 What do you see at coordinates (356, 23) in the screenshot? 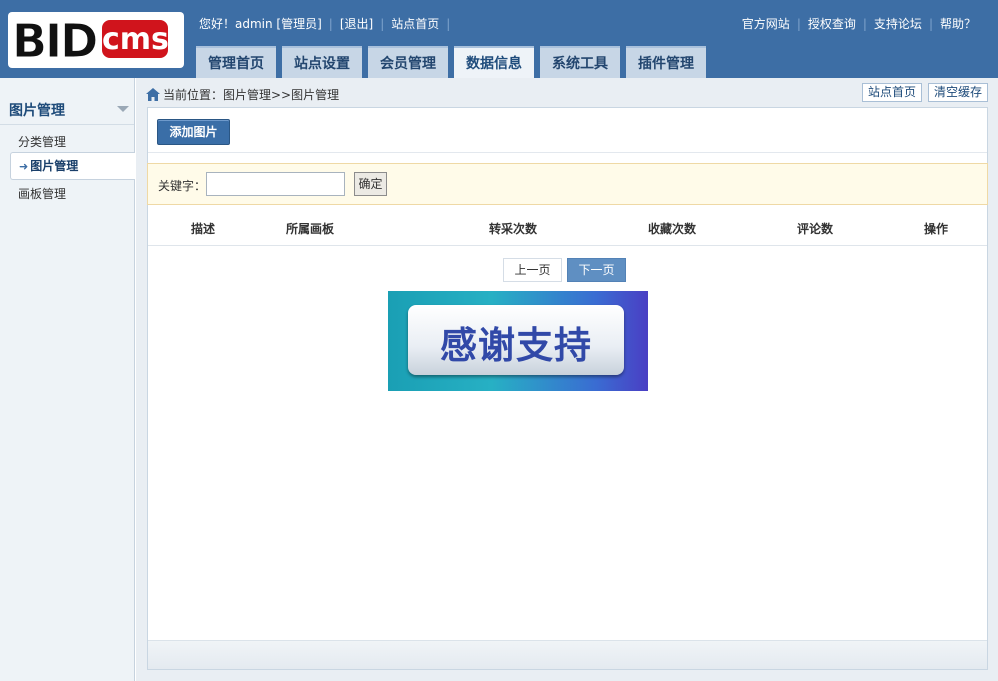
I see `logout-link: [退出]` at bounding box center [356, 23].